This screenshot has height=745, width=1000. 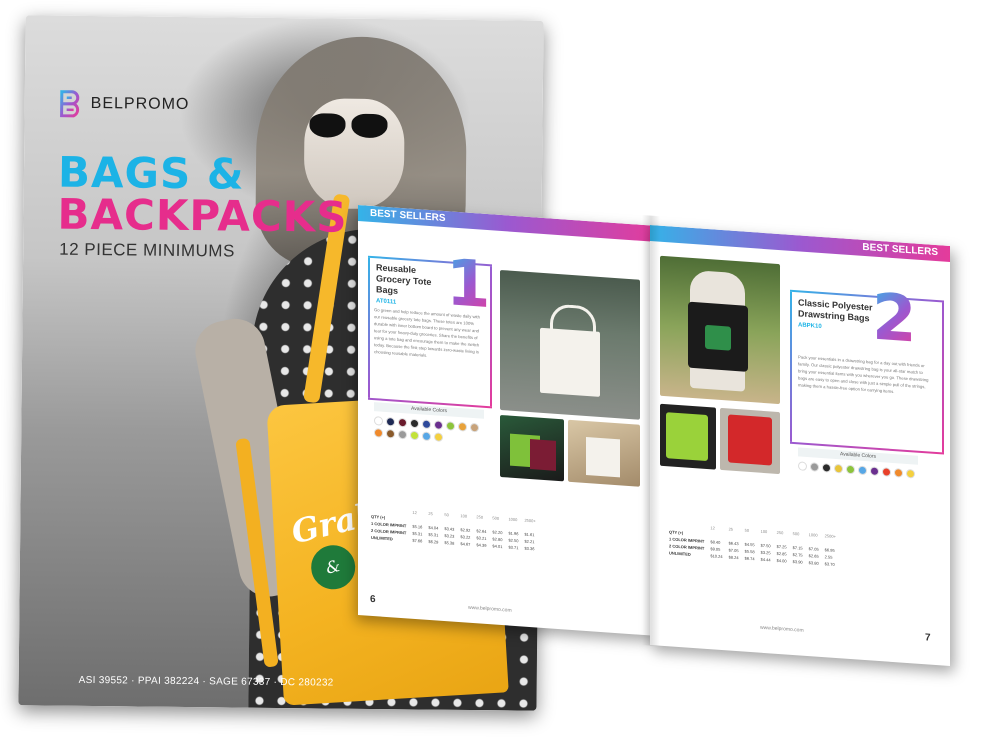 I want to click on brand-name: BELPROMO, so click(x=140, y=104).